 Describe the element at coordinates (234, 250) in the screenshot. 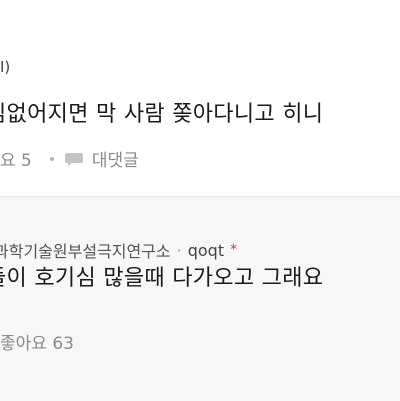

I see `author-badge: *` at that location.